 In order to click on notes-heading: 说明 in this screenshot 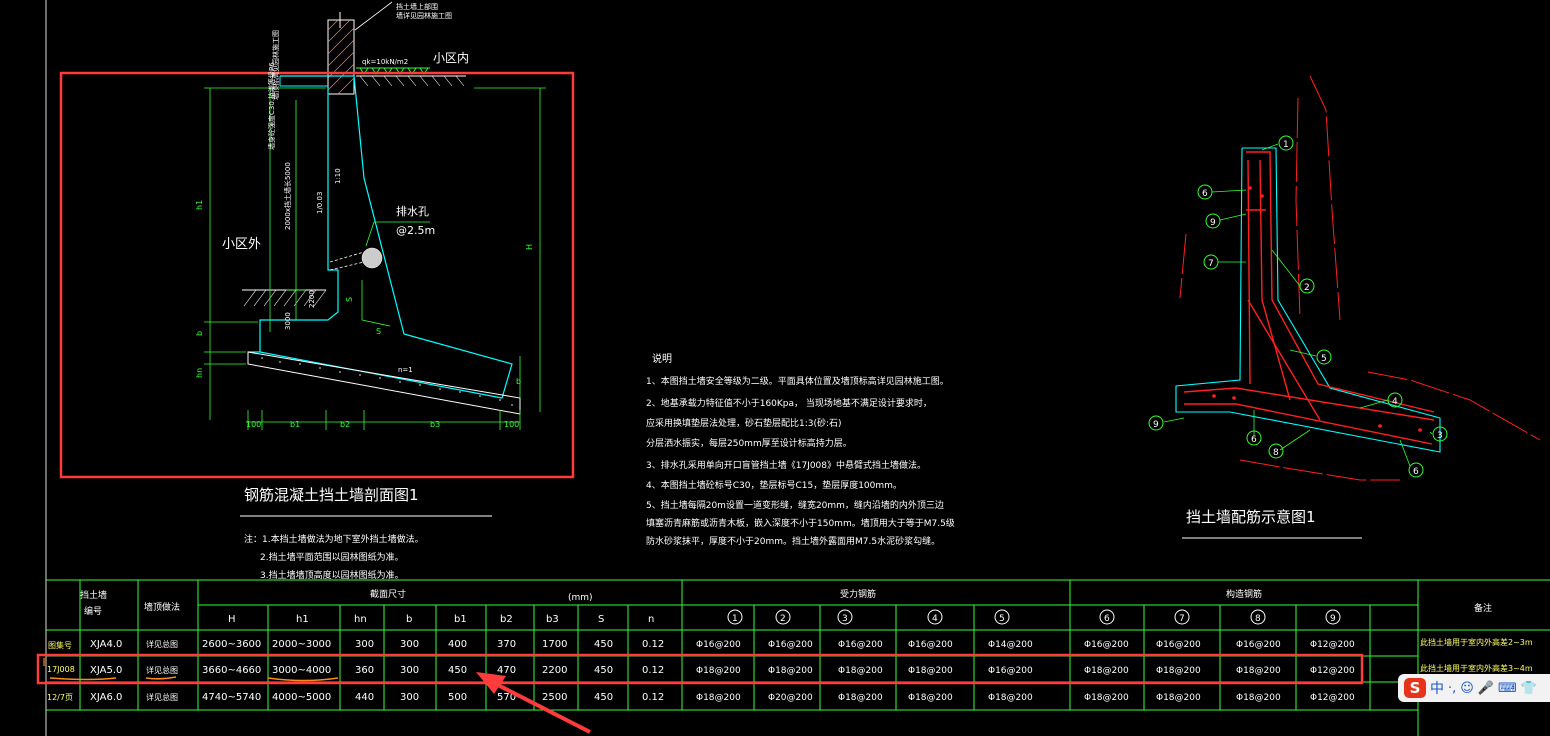, I will do `click(662, 358)`.